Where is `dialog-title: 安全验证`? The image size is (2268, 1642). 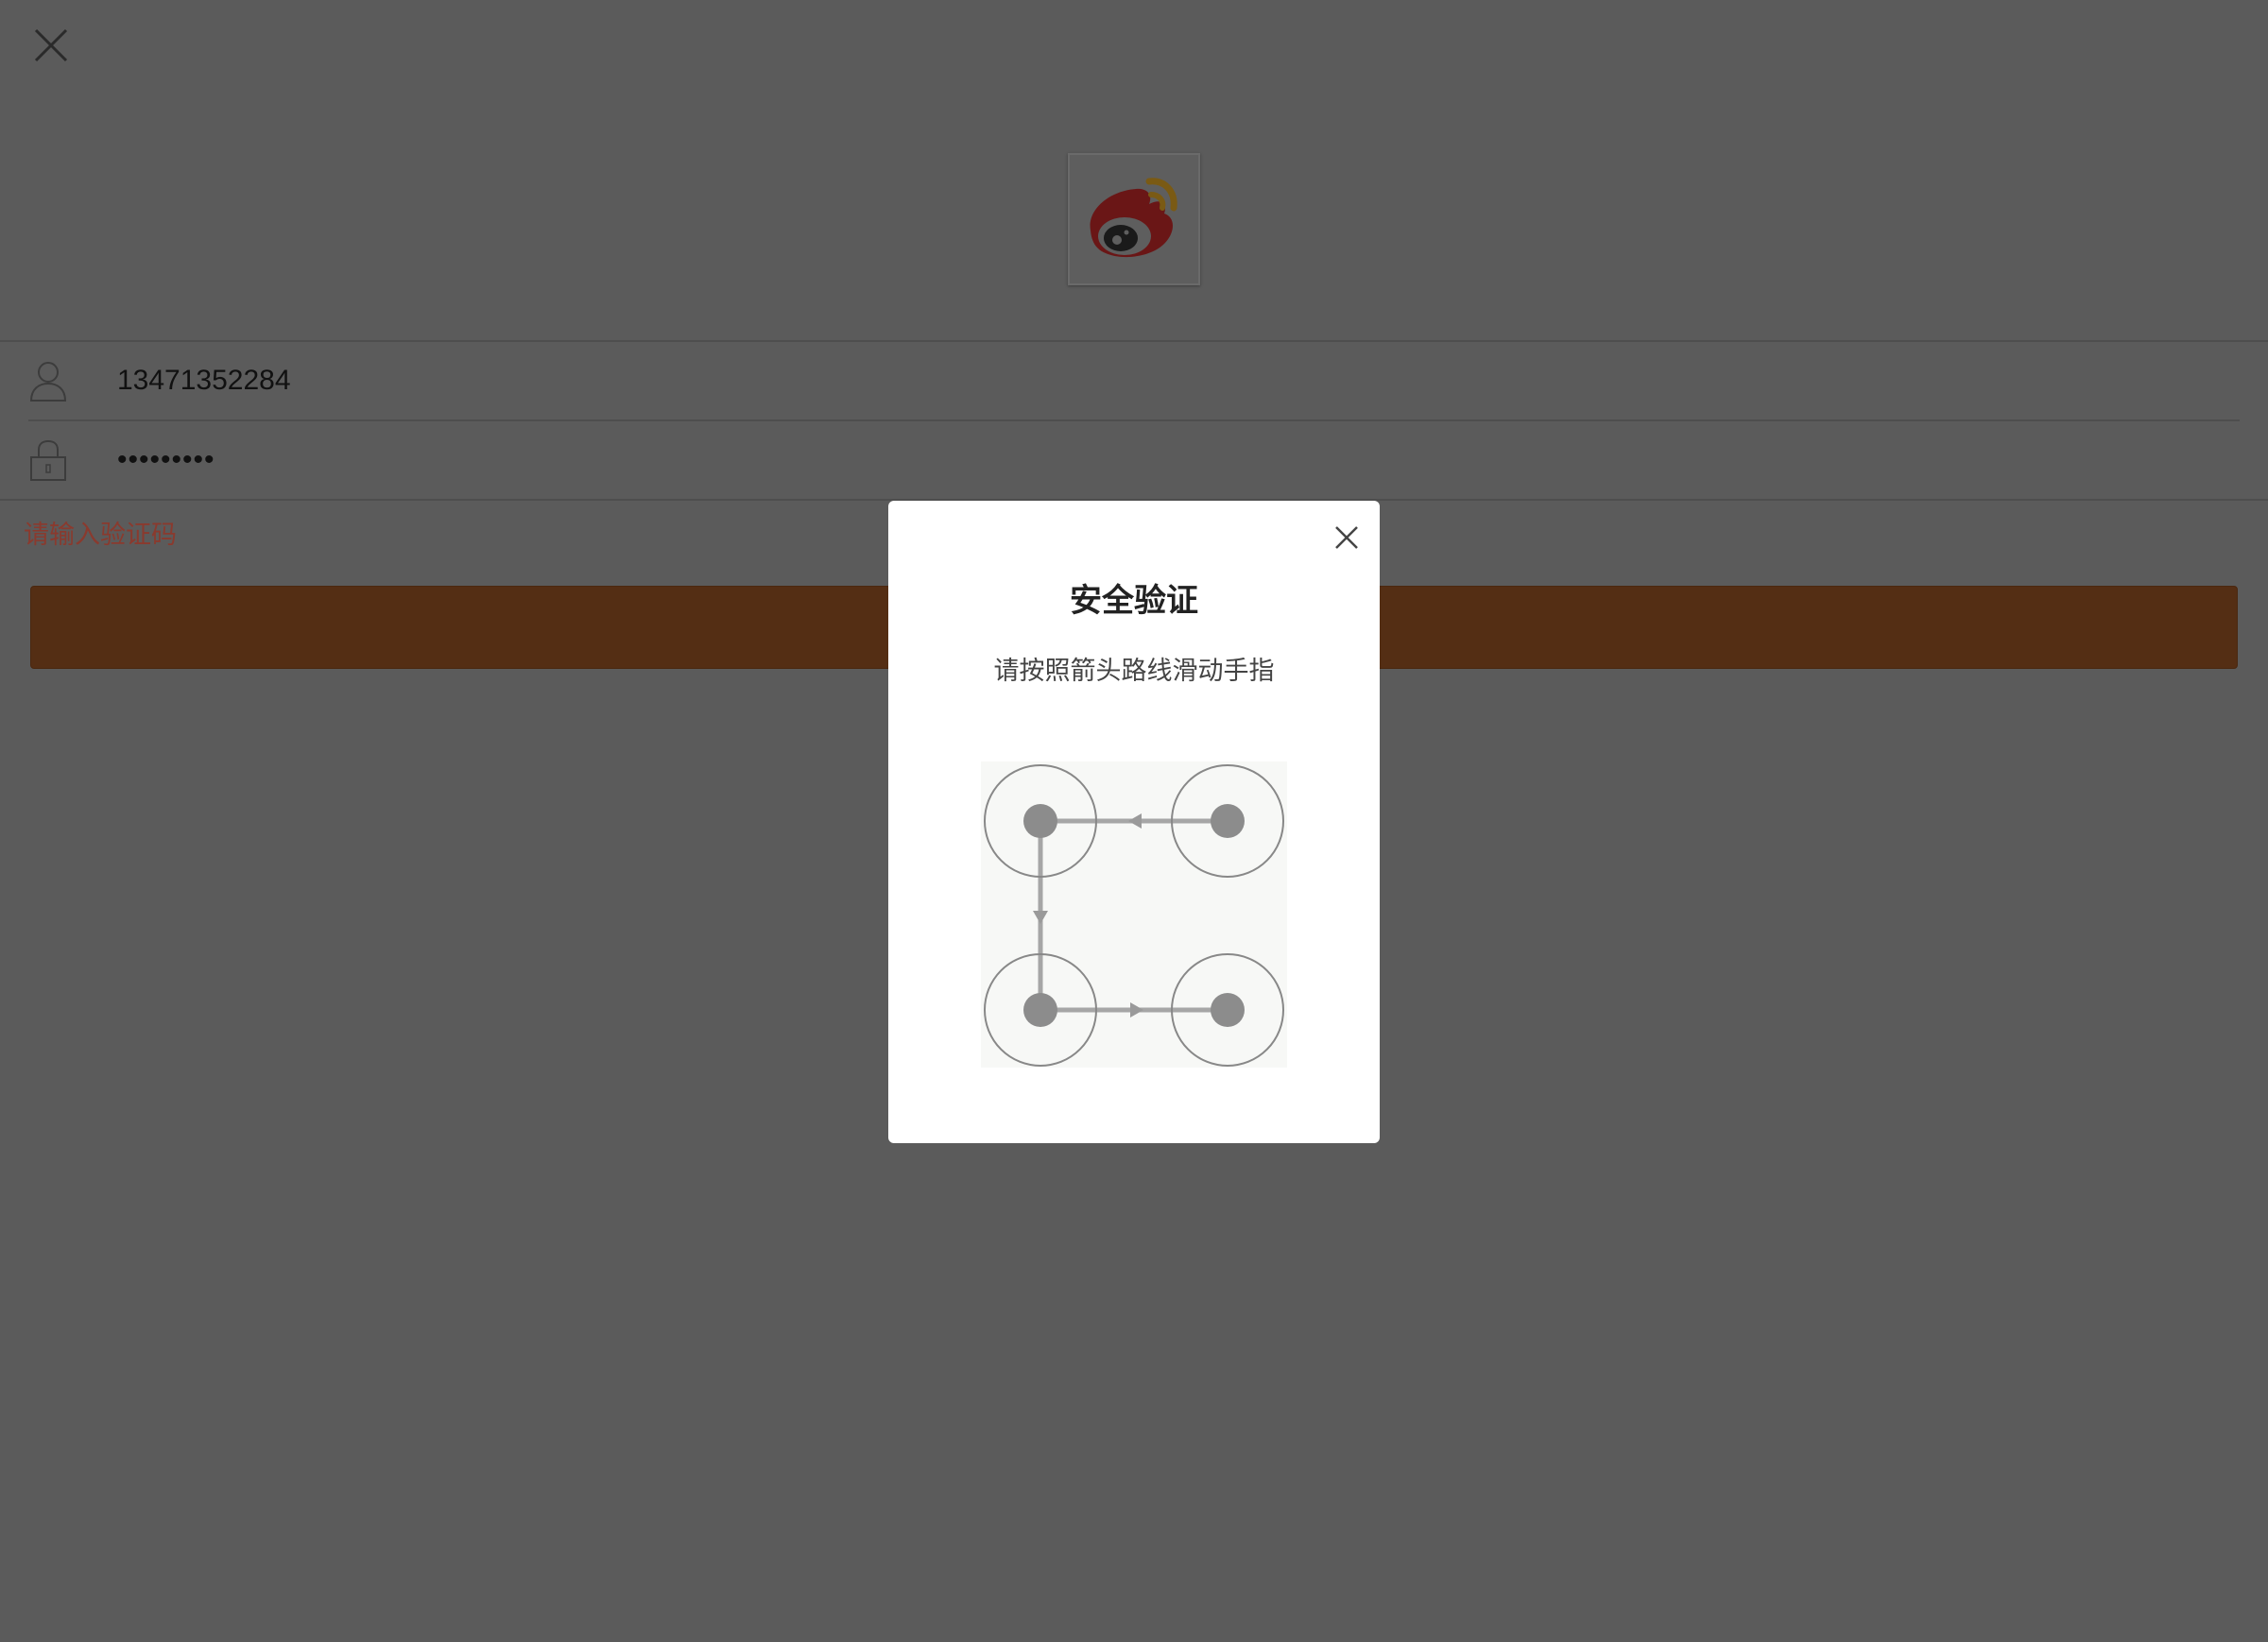
dialog-title: 安全验证 is located at coordinates (1134, 601).